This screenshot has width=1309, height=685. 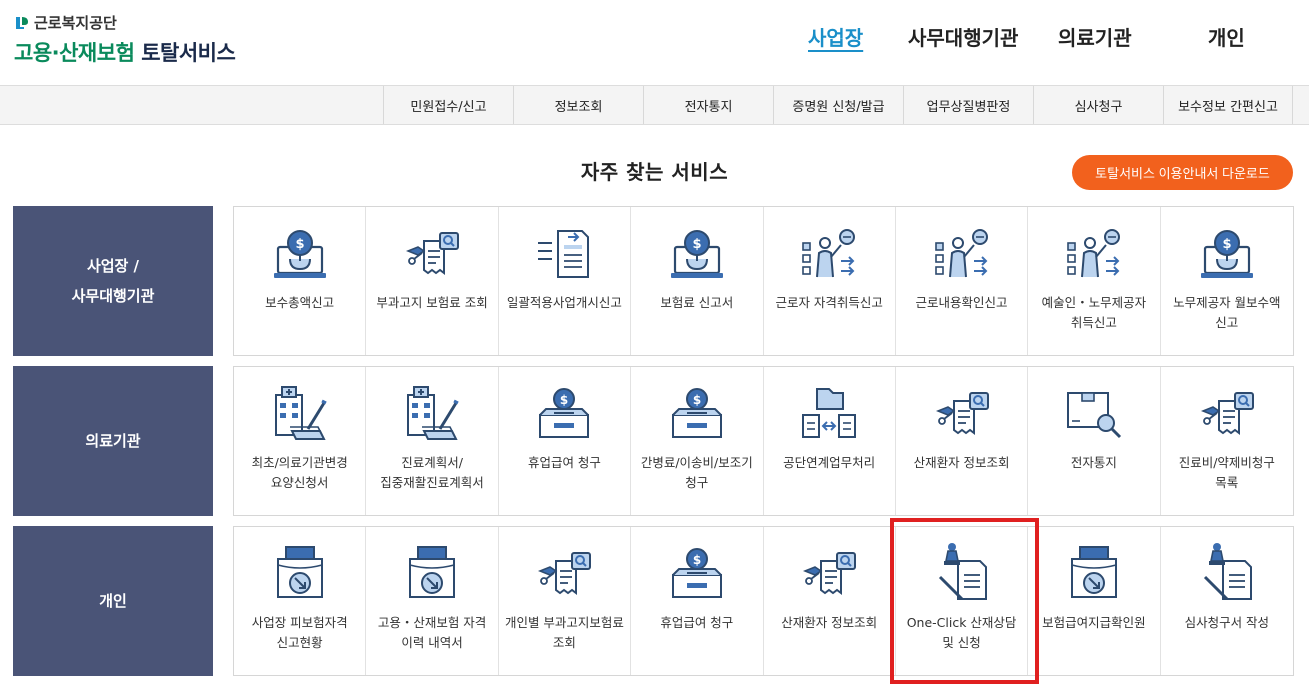 I want to click on service-item-label: 고용・산재보험 자격 이력 내역서, so click(x=432, y=632).